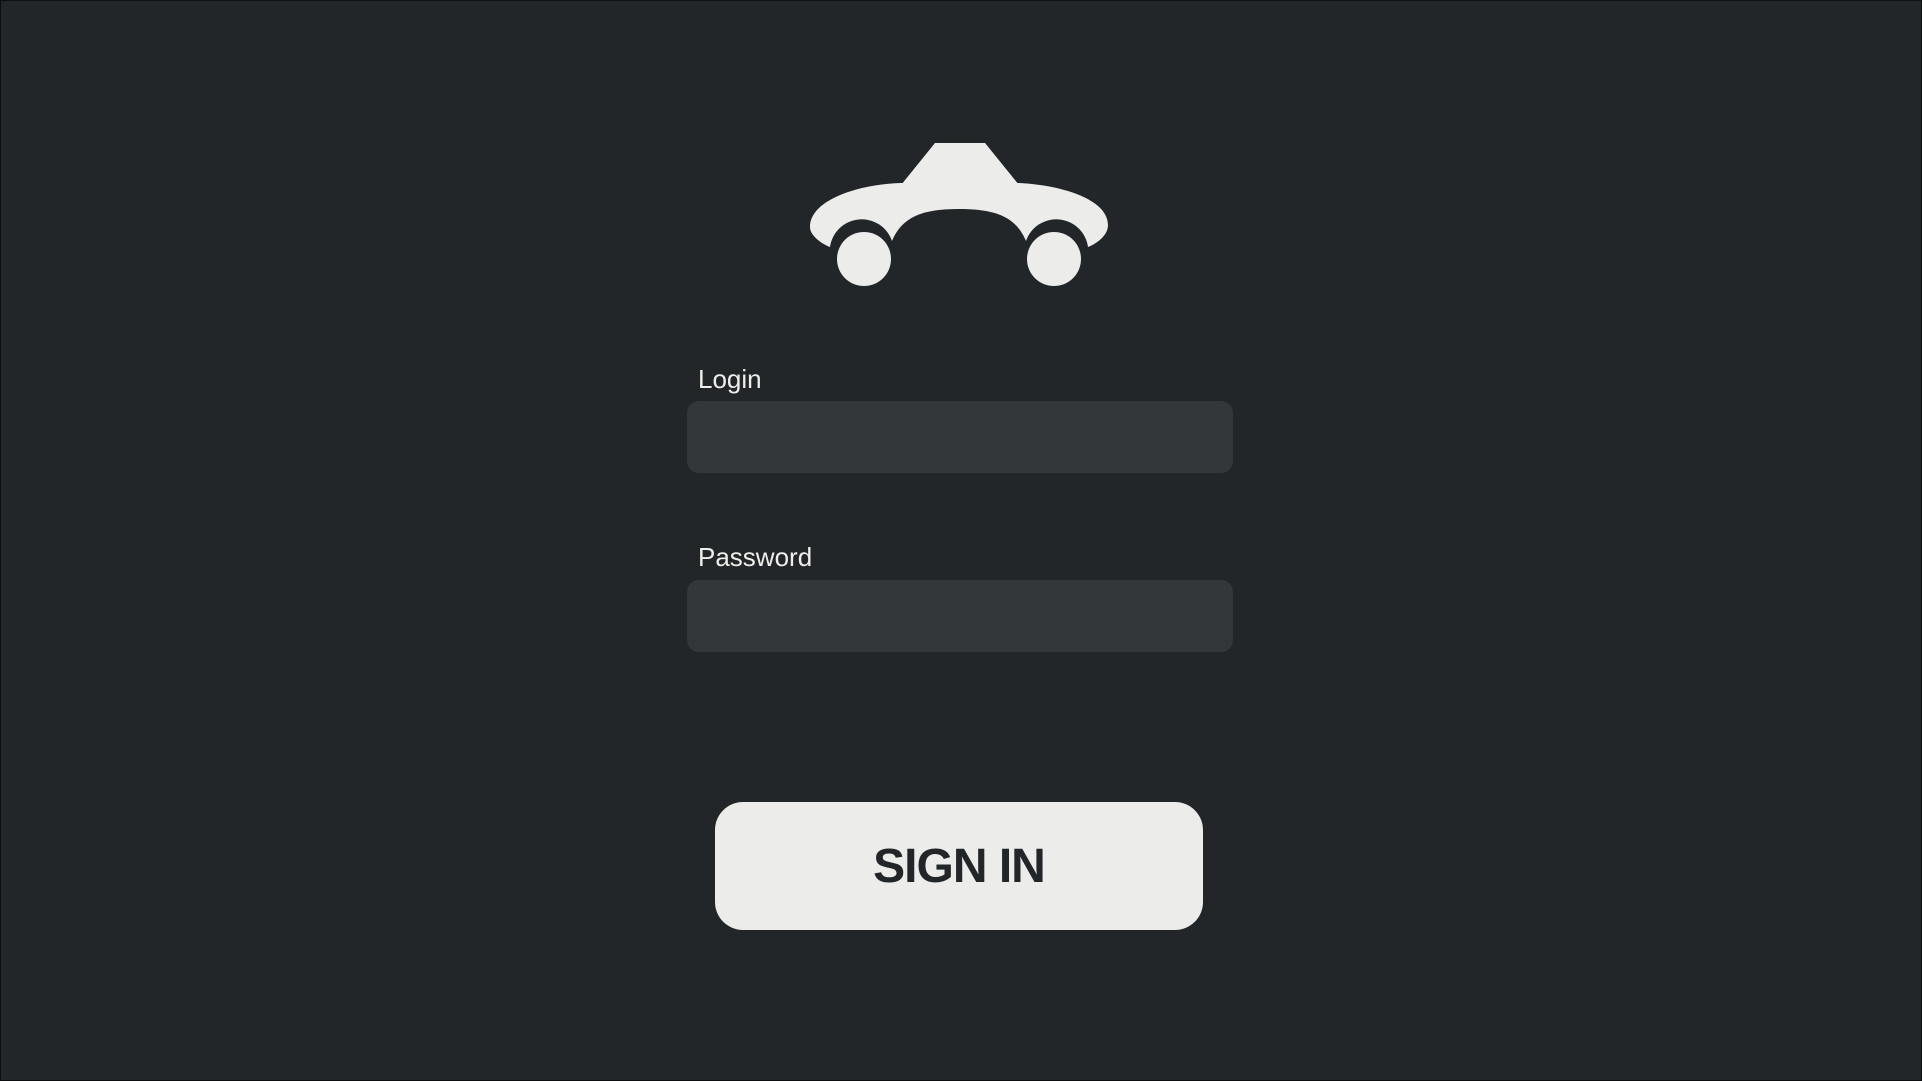 The width and height of the screenshot is (1922, 1081). Describe the element at coordinates (960, 616) in the screenshot. I see `password-input` at that location.